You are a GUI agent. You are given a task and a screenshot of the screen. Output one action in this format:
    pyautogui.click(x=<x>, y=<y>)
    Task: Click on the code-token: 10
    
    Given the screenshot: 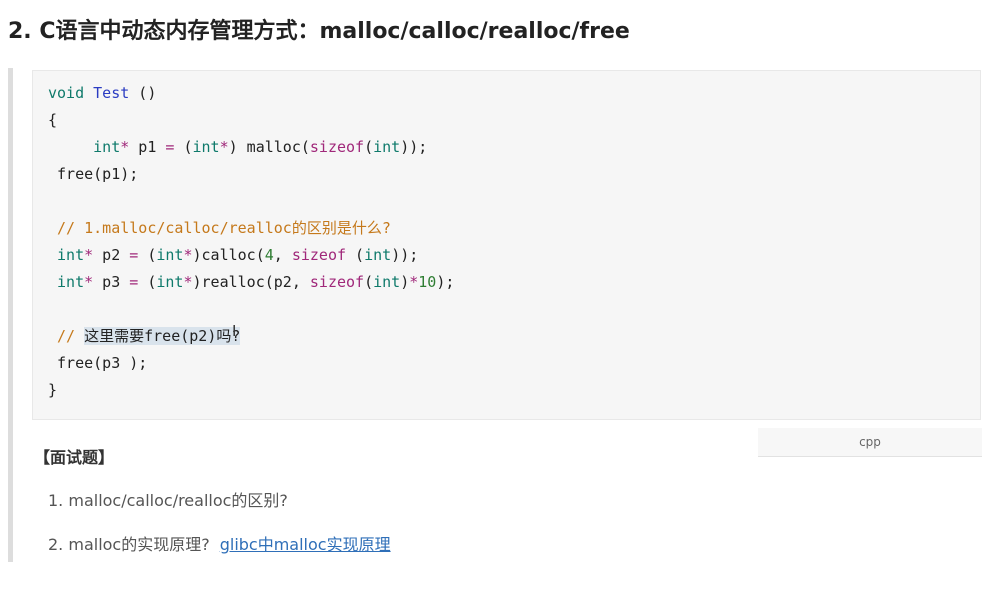 What is the action you would take?
    pyautogui.click(x=427, y=282)
    